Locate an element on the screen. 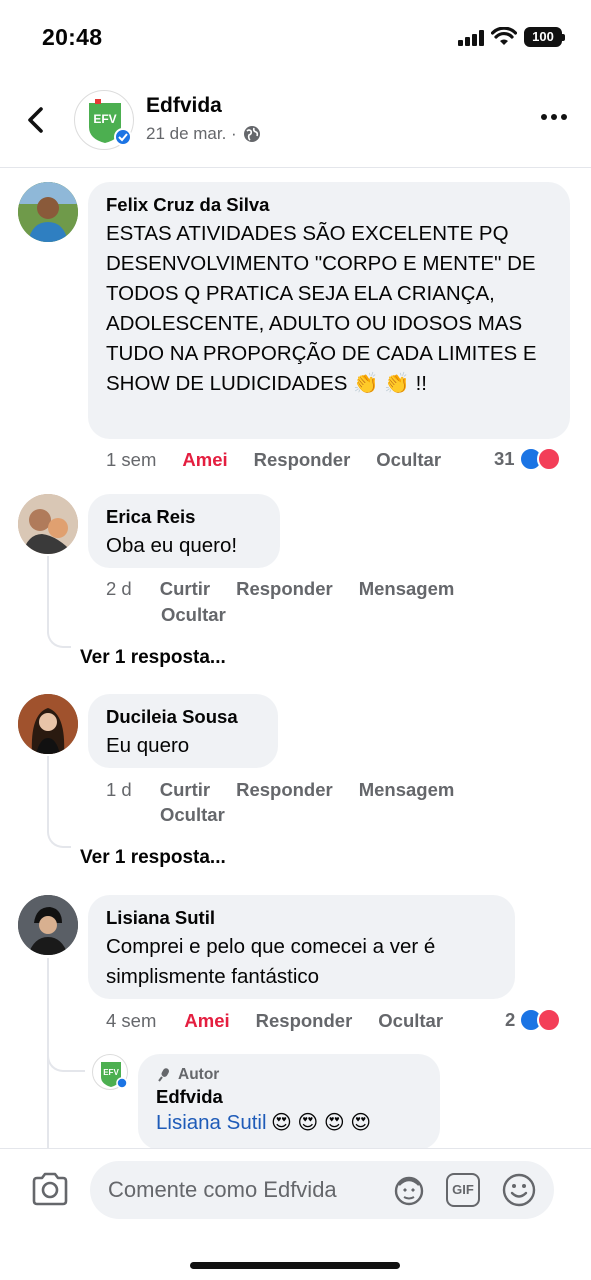  comment-actions: 2 d Curtir Responder Mensagem is located at coordinates (280, 589).